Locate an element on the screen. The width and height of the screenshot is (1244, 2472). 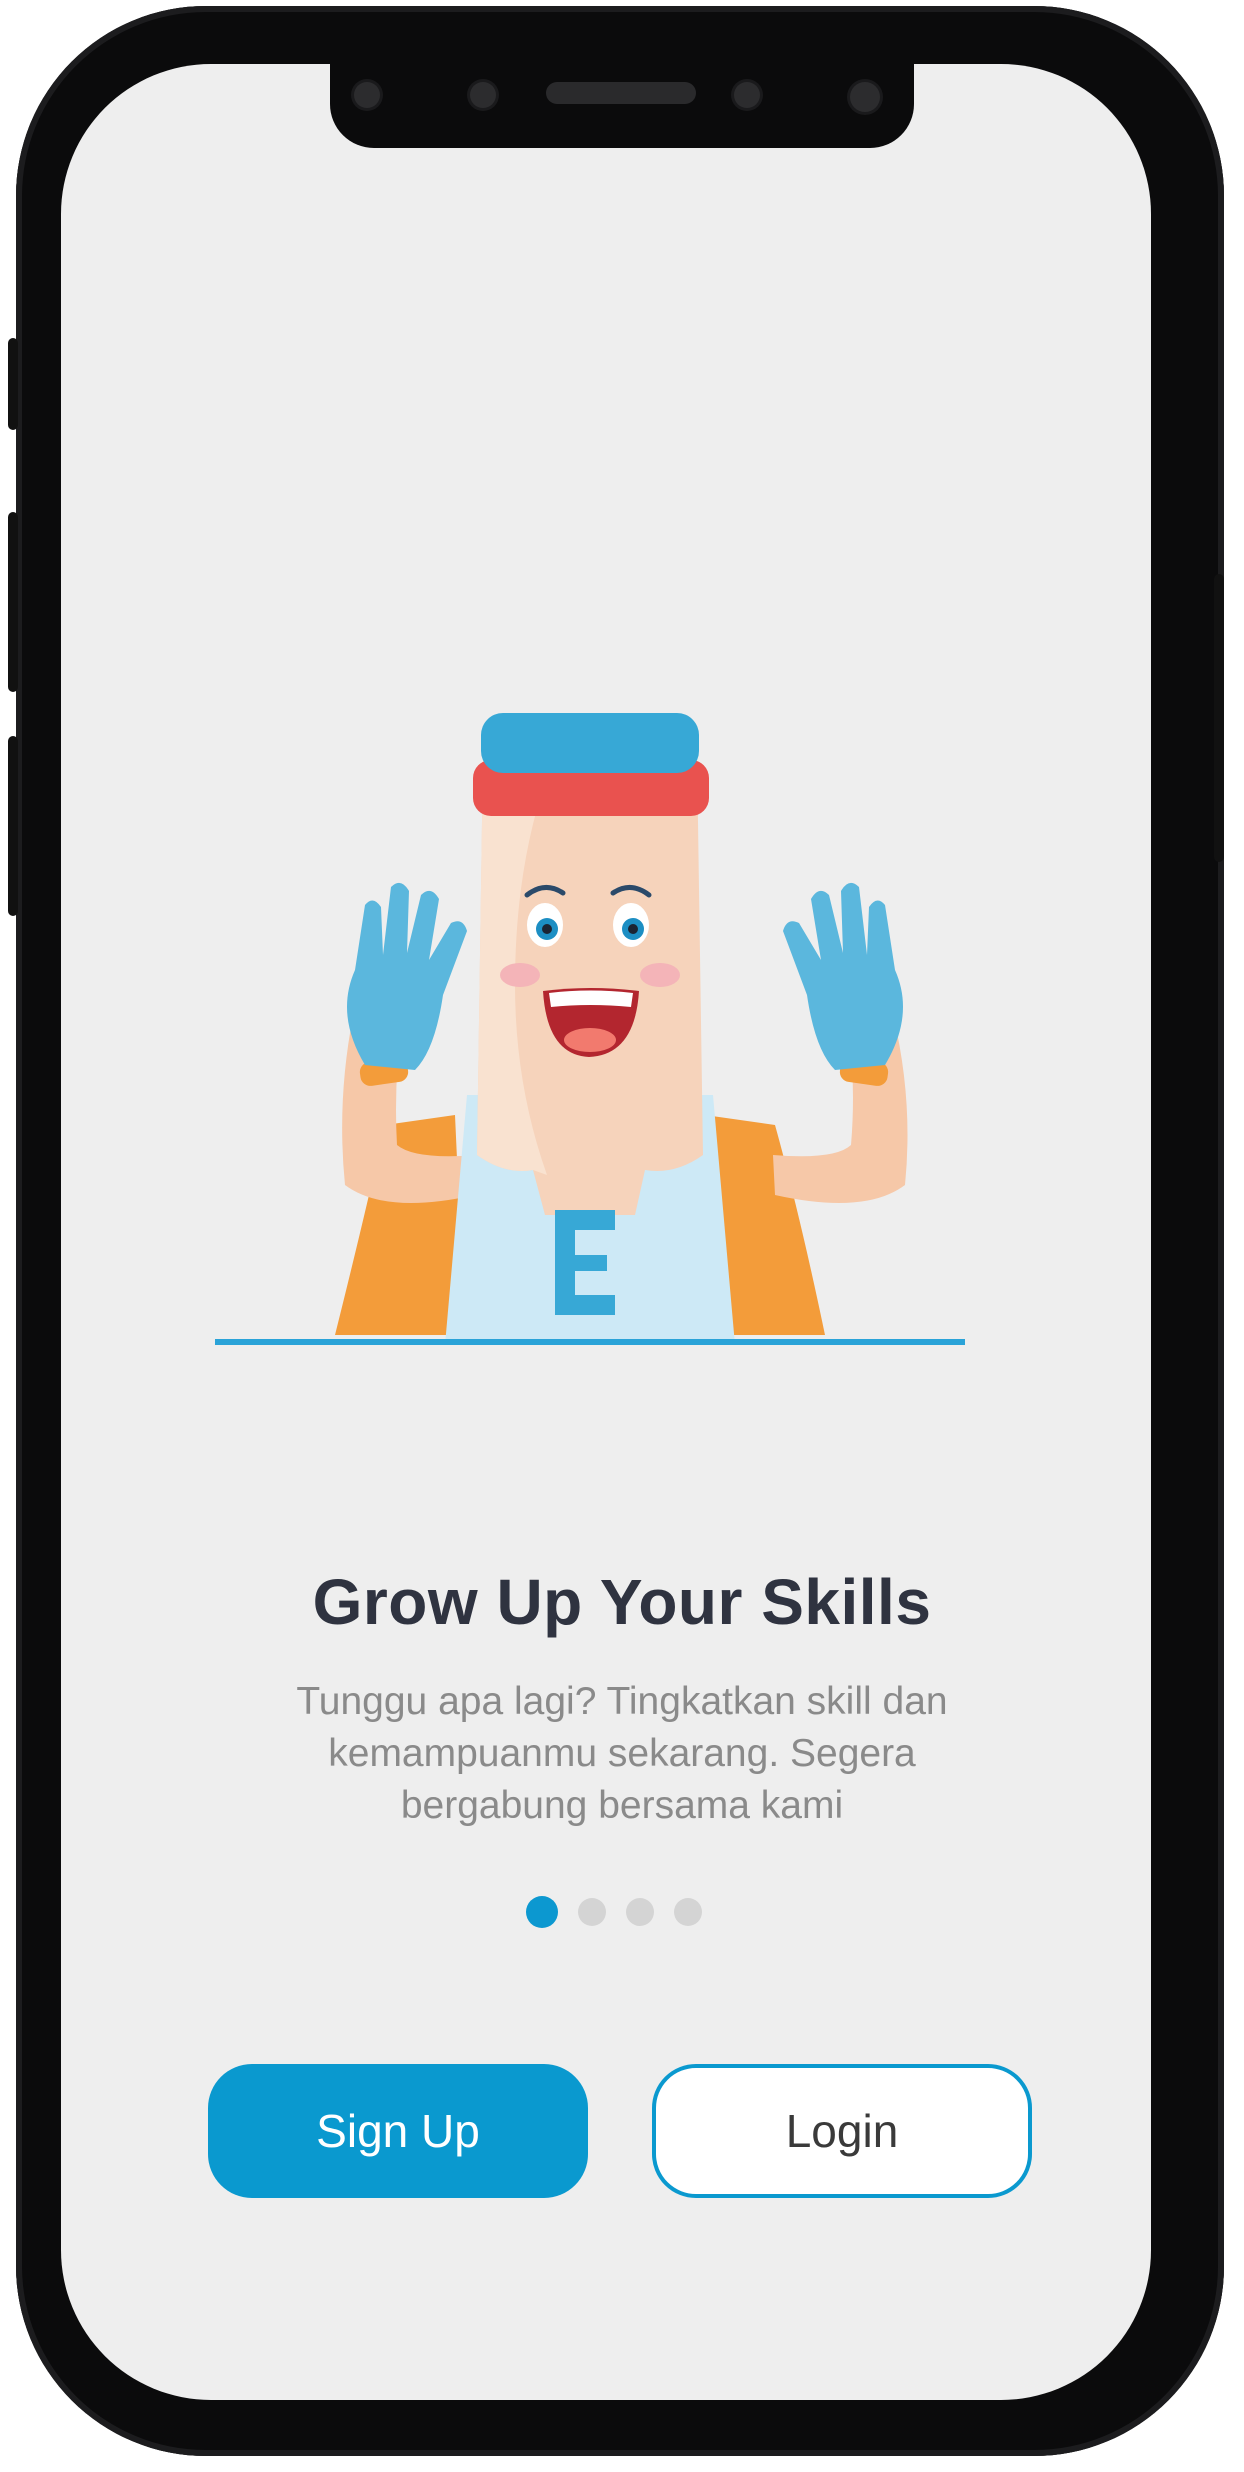
side-button-mute is located at coordinates (13, 384).